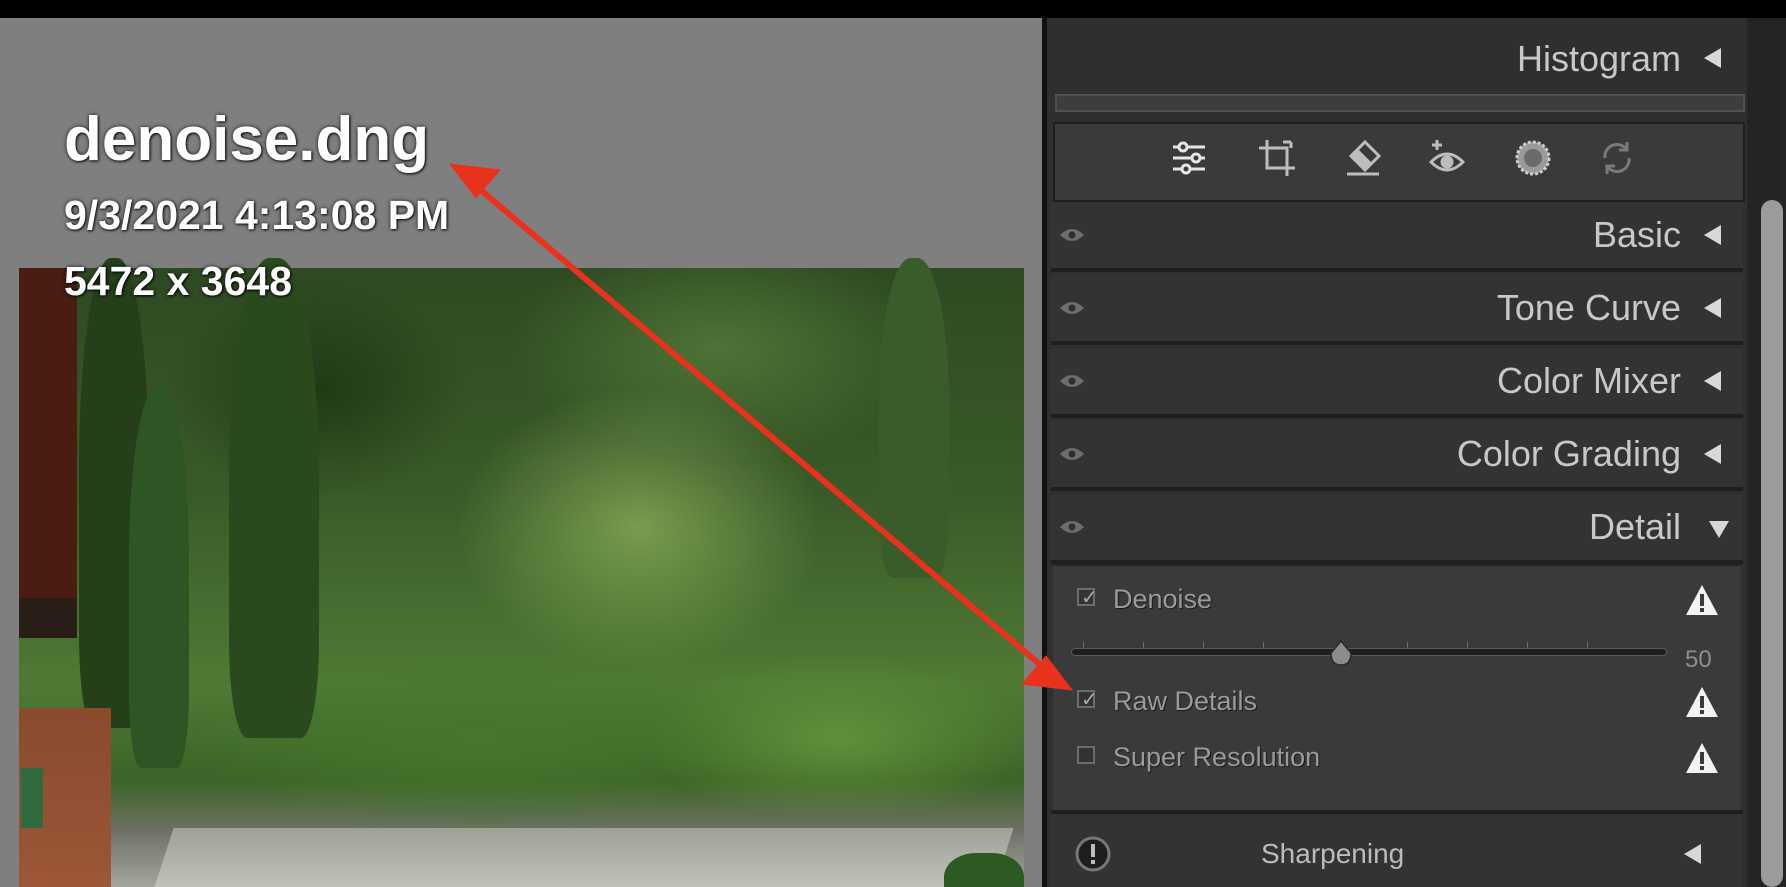  What do you see at coordinates (1568, 453) in the screenshot?
I see `section-title: Color Grading` at bounding box center [1568, 453].